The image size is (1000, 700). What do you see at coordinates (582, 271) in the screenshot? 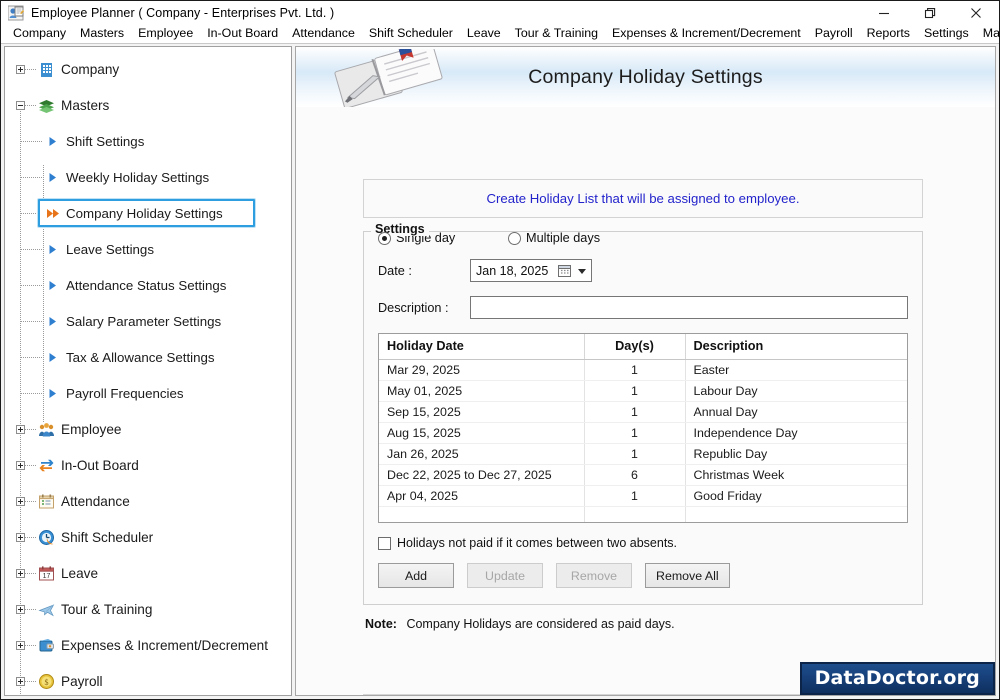
I see `chevron-down-icon` at bounding box center [582, 271].